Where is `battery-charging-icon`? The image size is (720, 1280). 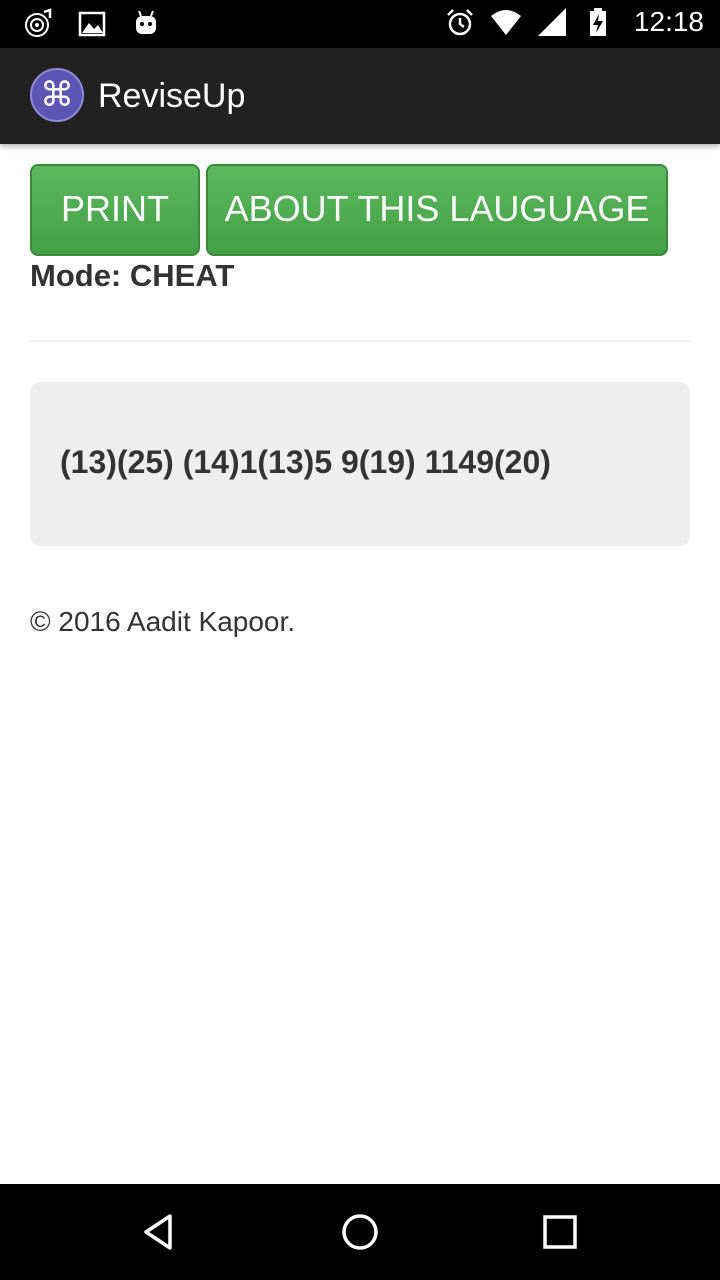 battery-charging-icon is located at coordinates (597, 22).